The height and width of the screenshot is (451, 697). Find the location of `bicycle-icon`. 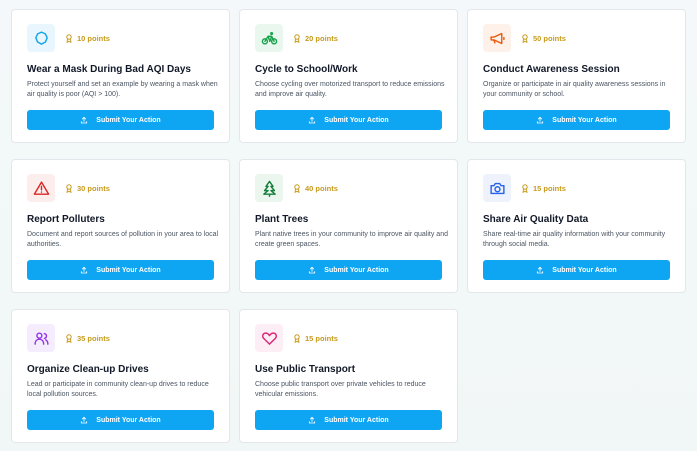

bicycle-icon is located at coordinates (269, 38).